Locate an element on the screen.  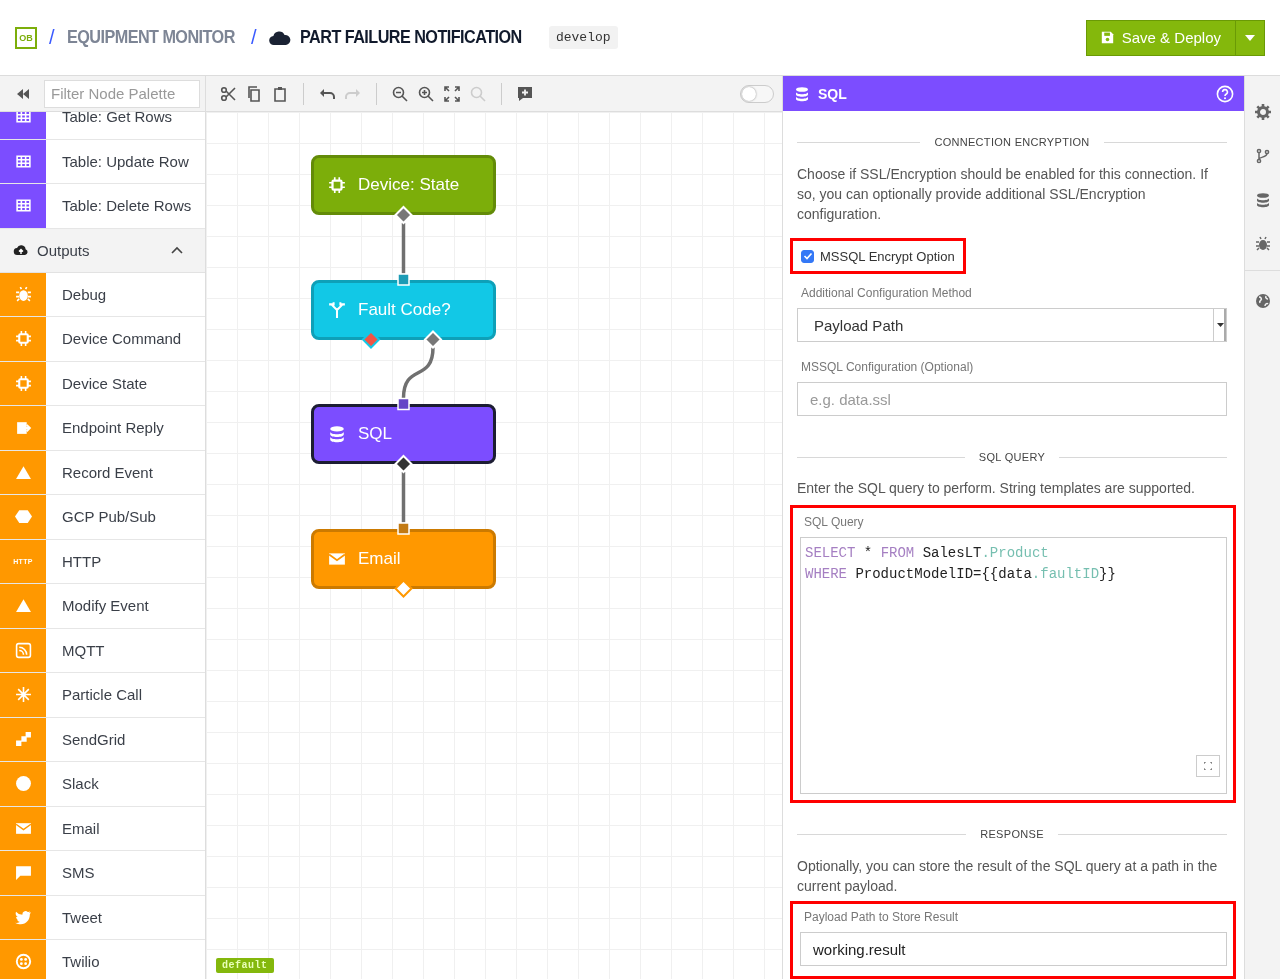
palette-node: SendGrid is located at coordinates (102, 739).